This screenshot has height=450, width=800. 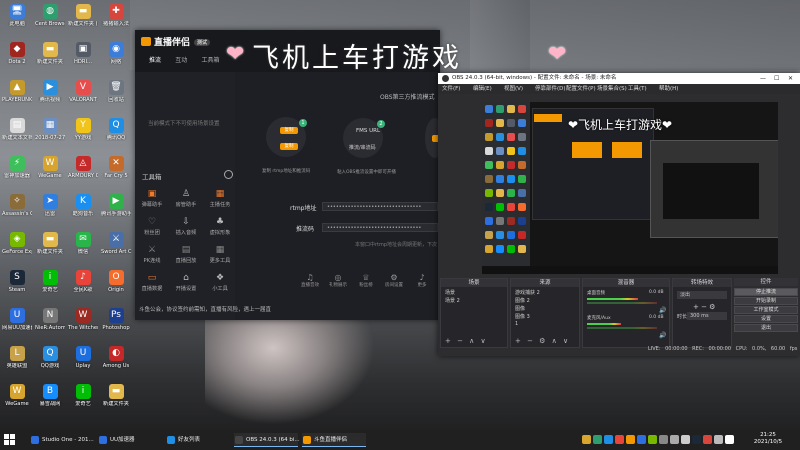 I want to click on studio-mode-button: 工作室模式, so click(x=766, y=310).